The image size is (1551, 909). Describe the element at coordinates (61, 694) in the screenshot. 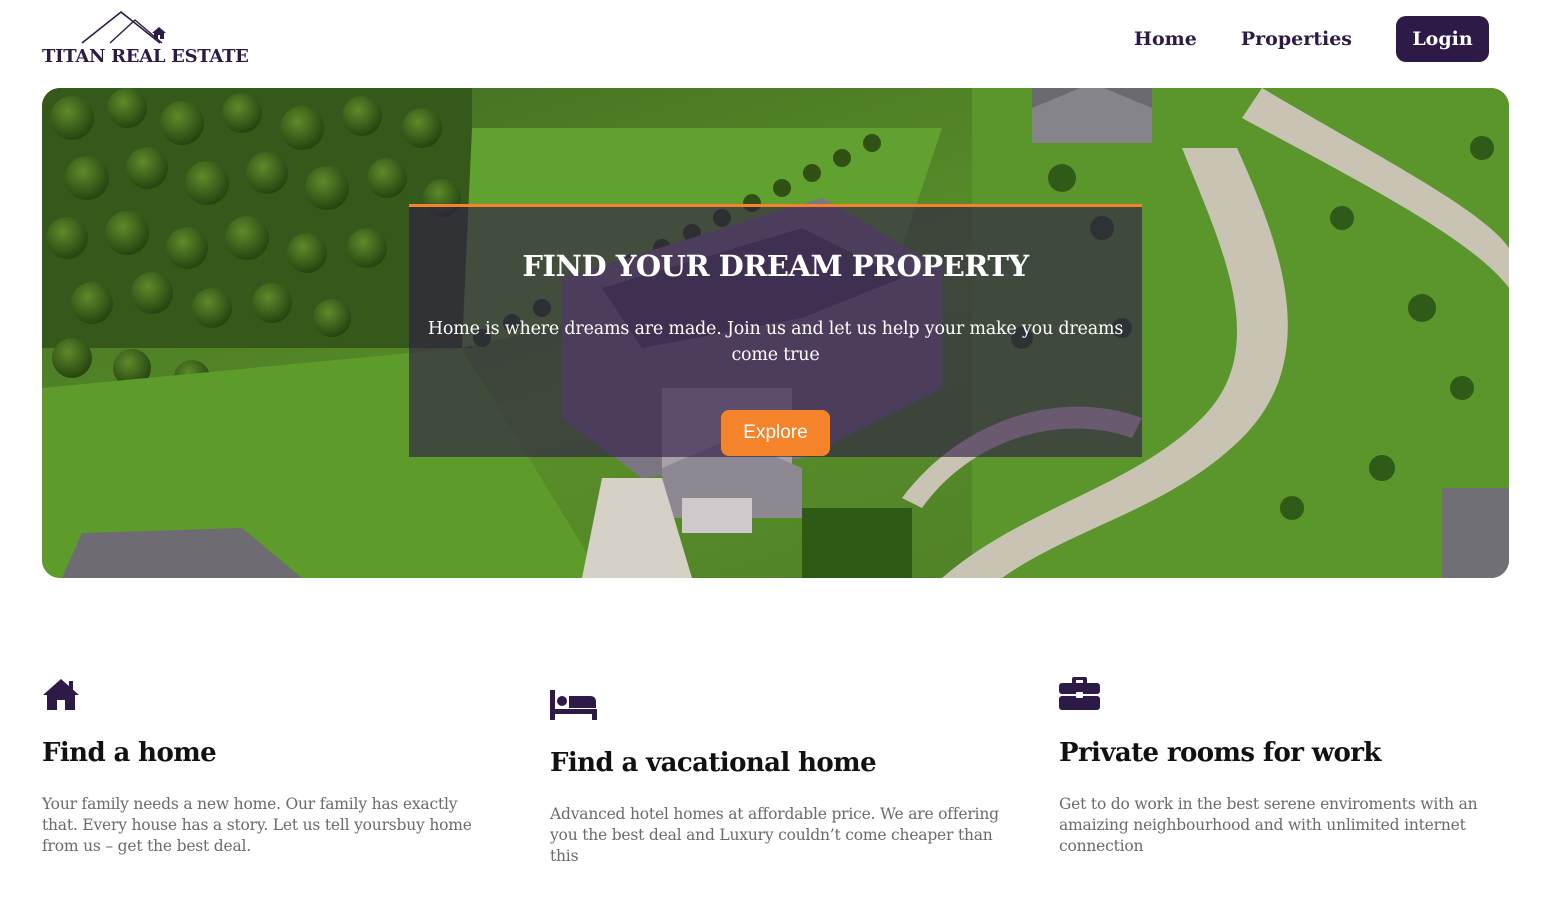

I see `home-icon` at that location.